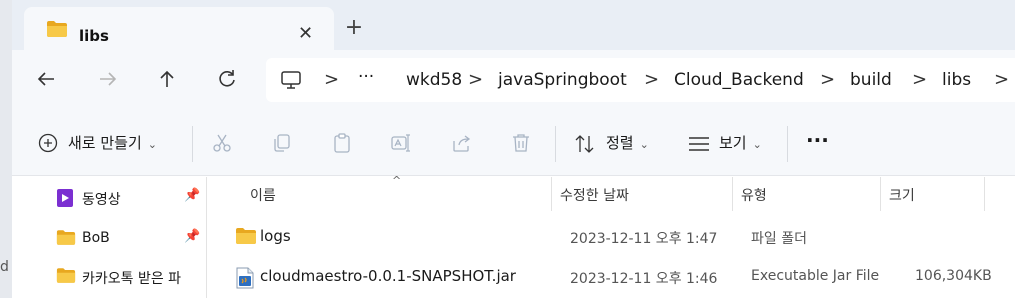 This screenshot has height=298, width=1015. What do you see at coordinates (585, 146) in the screenshot?
I see `sort-icon` at bounding box center [585, 146].